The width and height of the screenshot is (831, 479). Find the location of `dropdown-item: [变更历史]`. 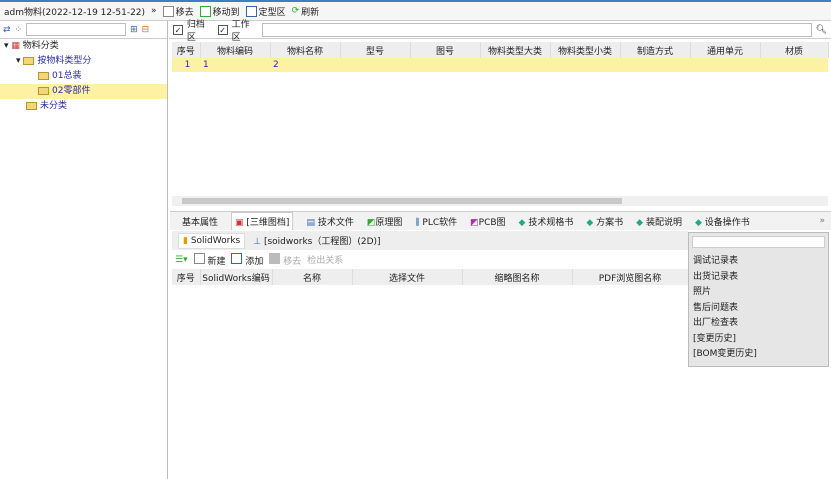

dropdown-item: [变更历史] is located at coordinates (758, 340).